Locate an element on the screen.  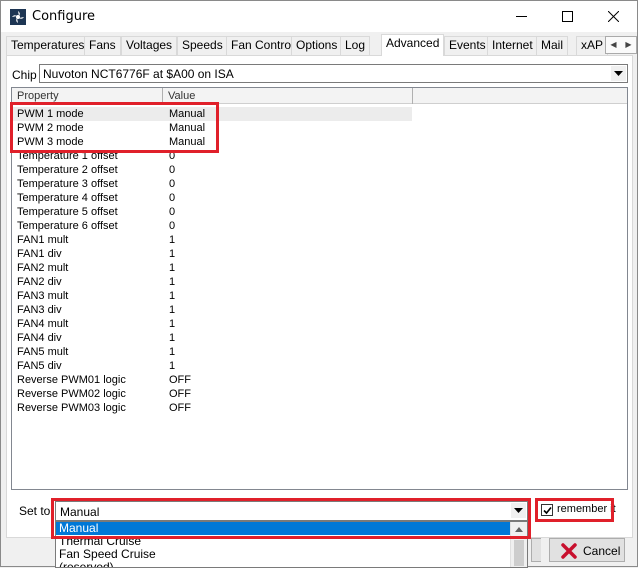
table-row: Temperature 2 offset 0 is located at coordinates (319, 170).